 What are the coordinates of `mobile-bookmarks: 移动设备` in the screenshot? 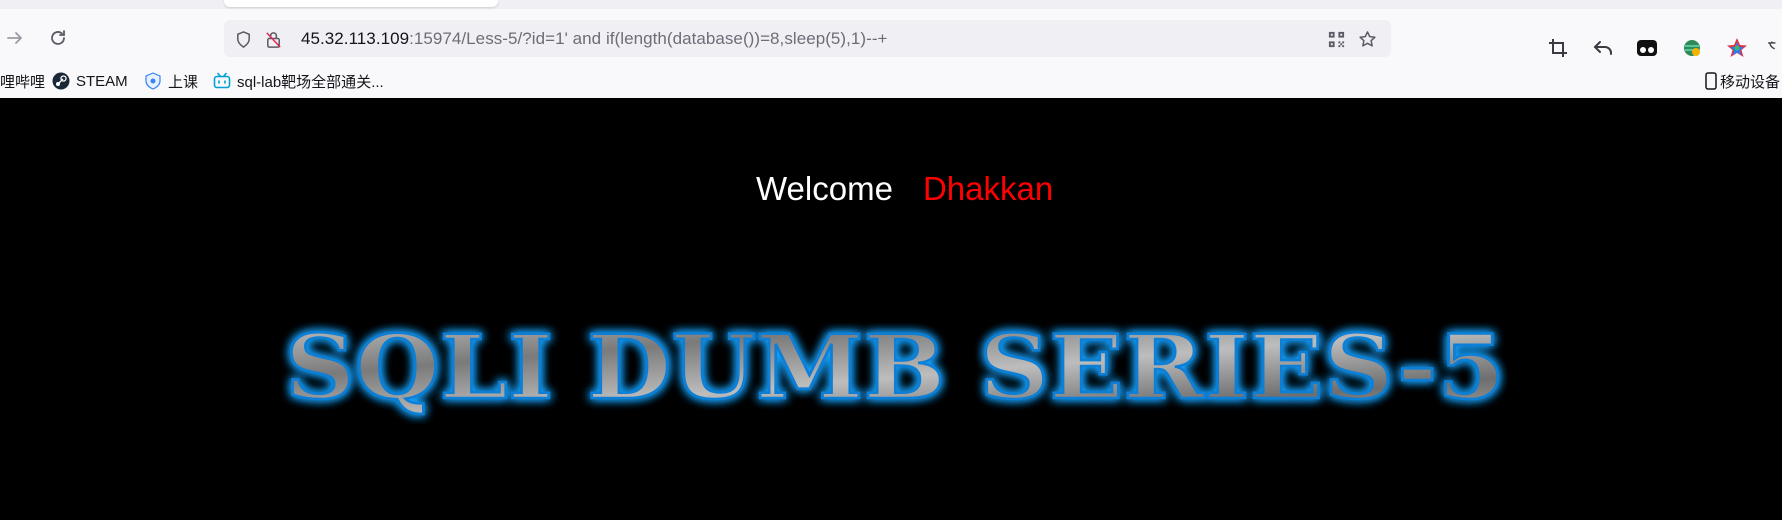 It's located at (1742, 81).